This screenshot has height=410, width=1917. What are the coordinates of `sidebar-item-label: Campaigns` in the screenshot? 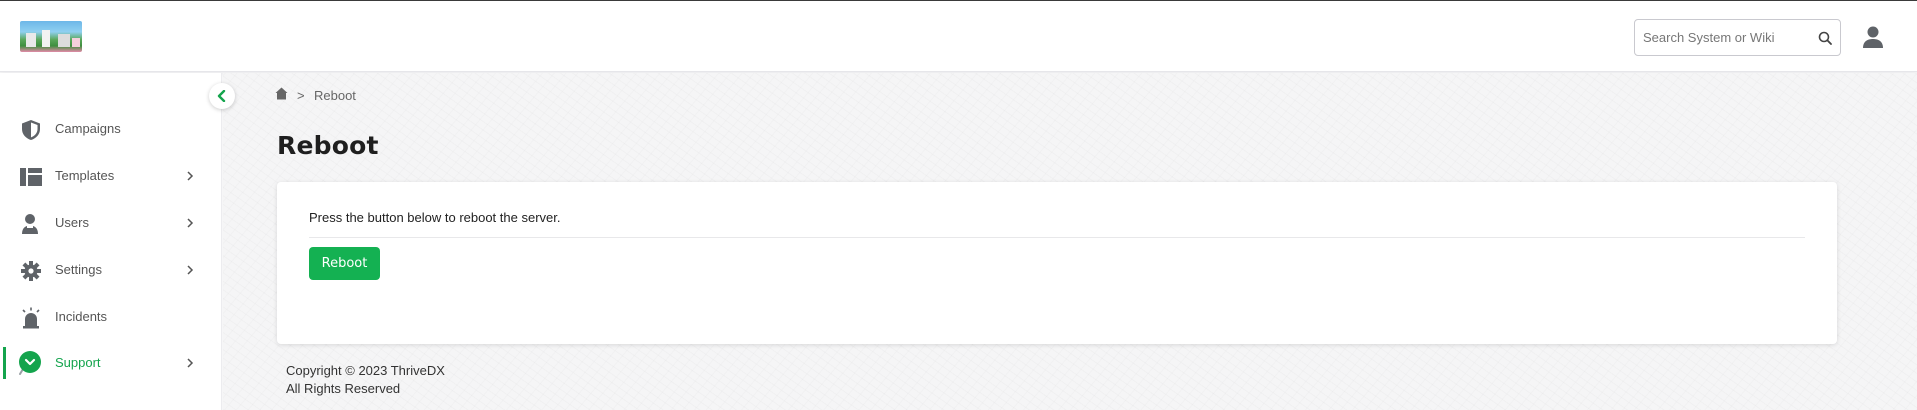 It's located at (88, 128).